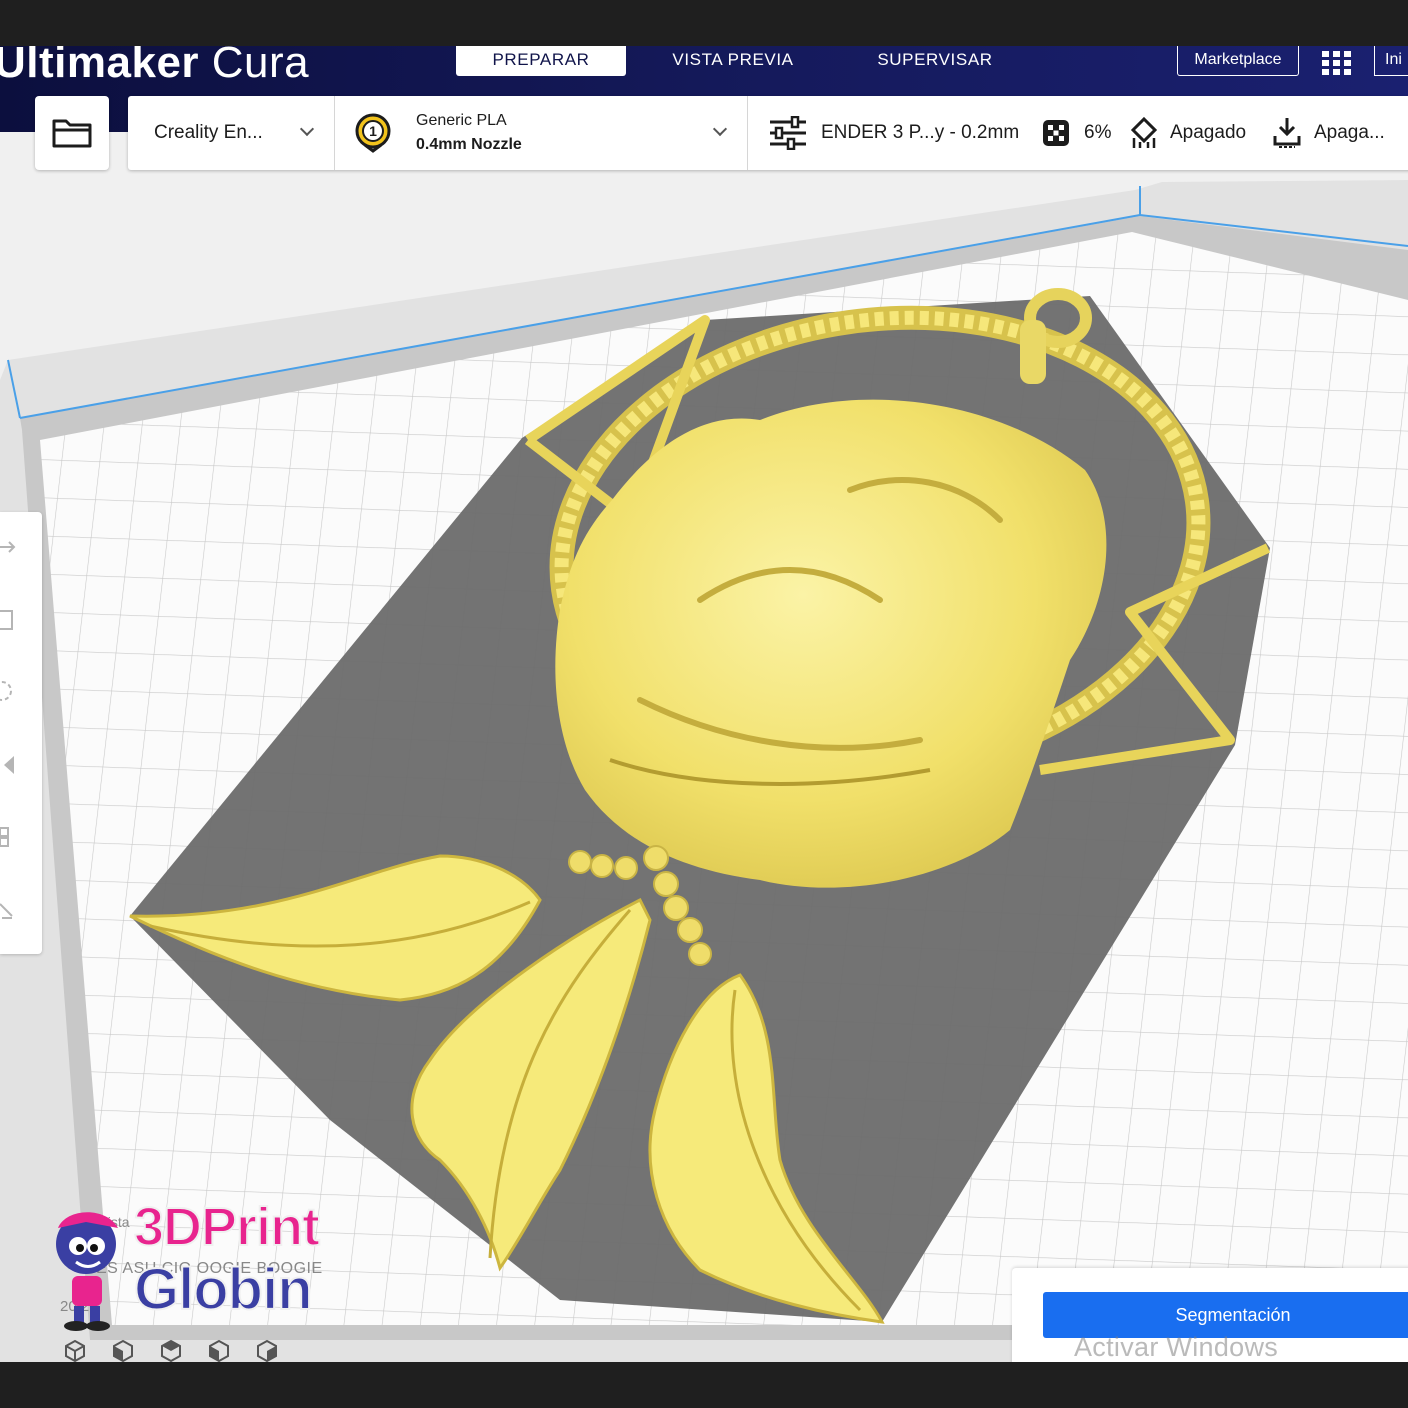 This screenshot has width=1408, height=1408. I want to click on sliders-icon, so click(788, 133).